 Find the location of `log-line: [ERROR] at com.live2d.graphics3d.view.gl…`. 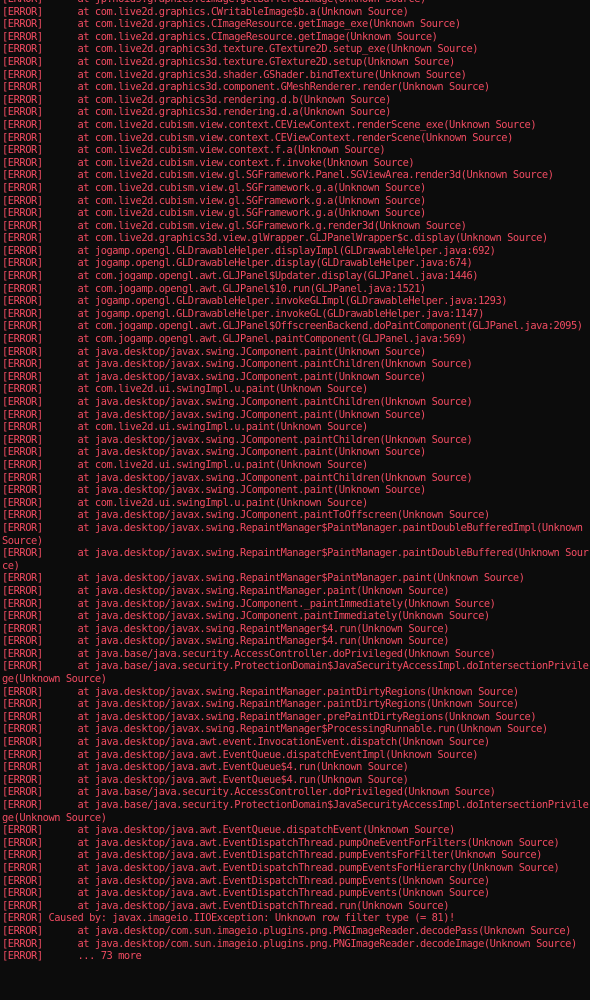

log-line: [ERROR] at com.live2d.graphics3d.view.gl… is located at coordinates (275, 238).